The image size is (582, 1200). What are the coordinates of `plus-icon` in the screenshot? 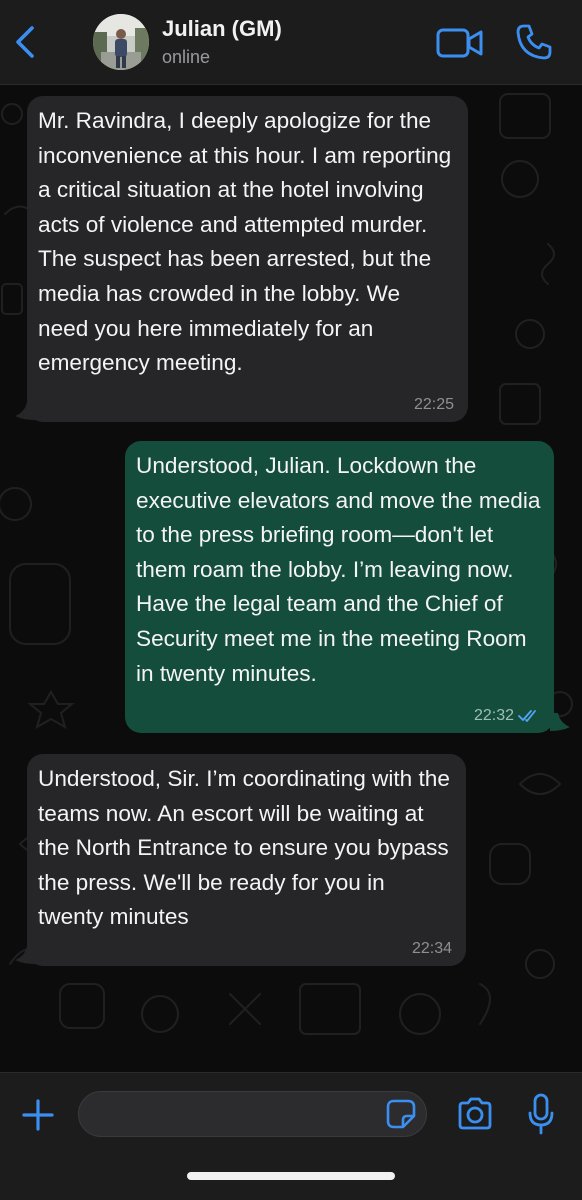 It's located at (38, 1115).